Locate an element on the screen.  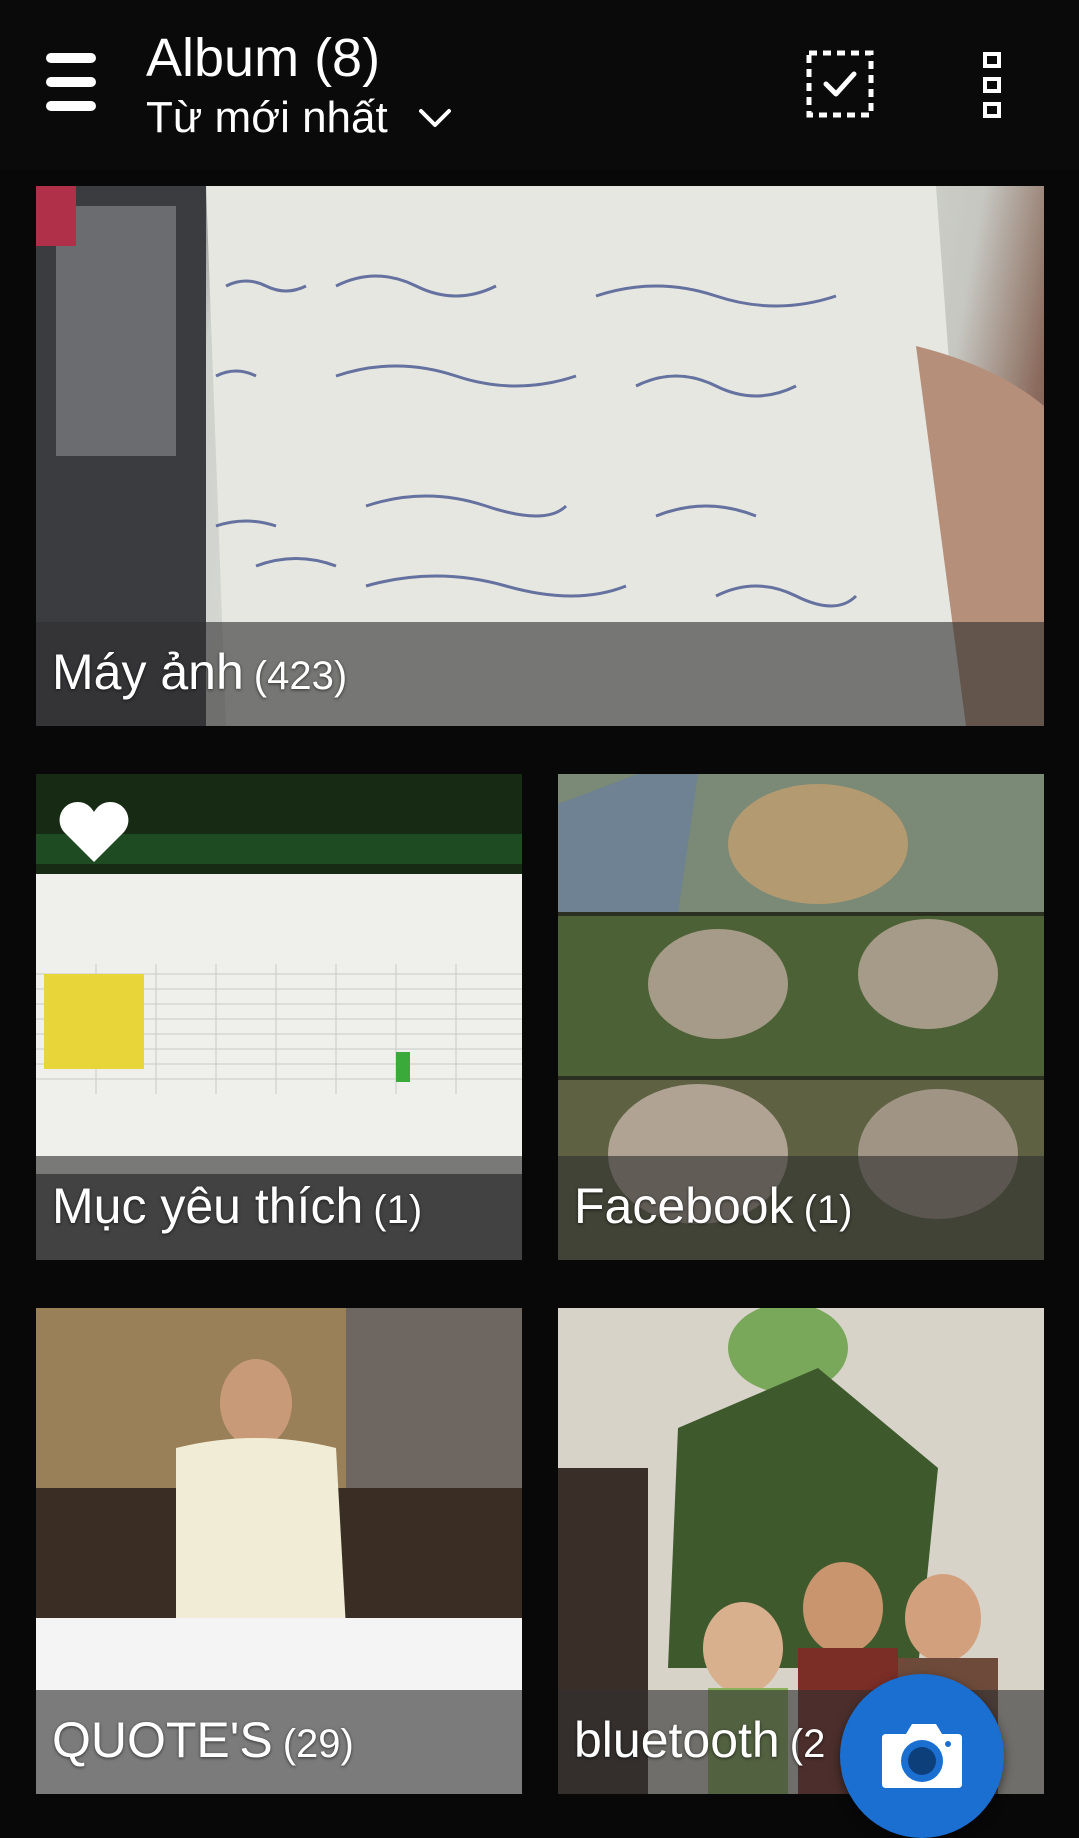
album-name: Facebook is located at coordinates (684, 1206).